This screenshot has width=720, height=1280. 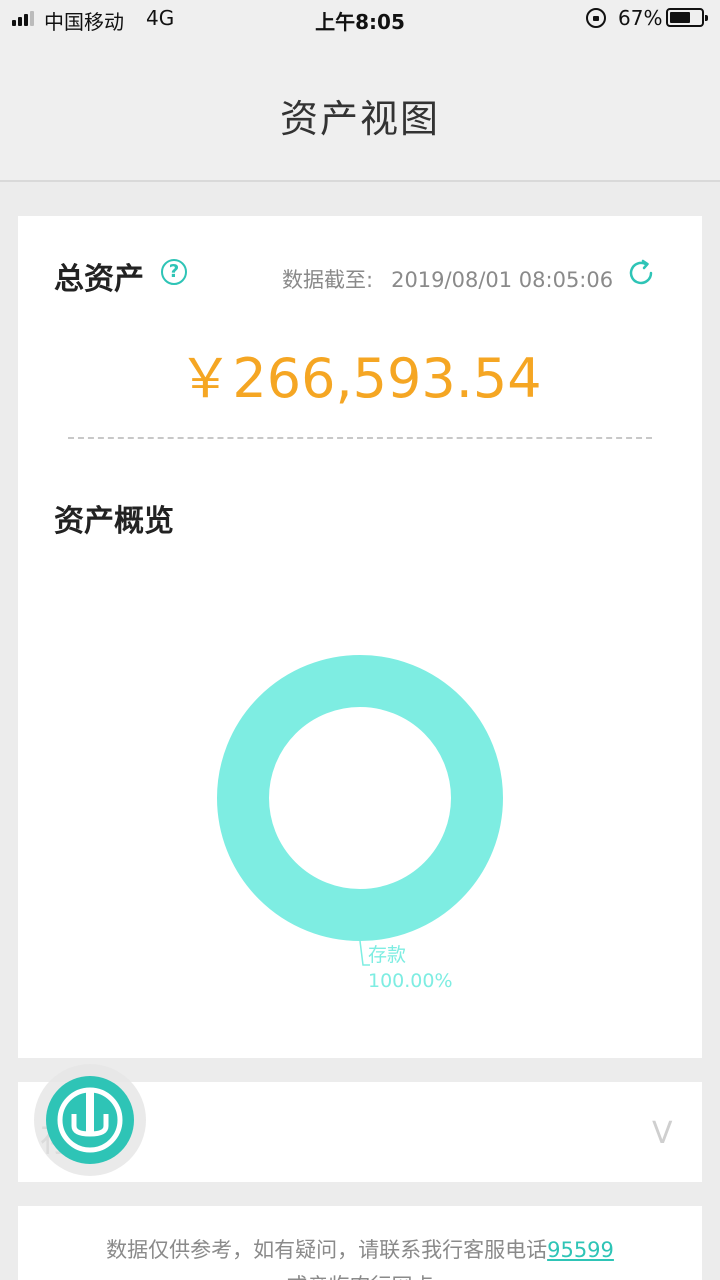 I want to click on nav-bar: 资产视图, so click(x=360, y=109).